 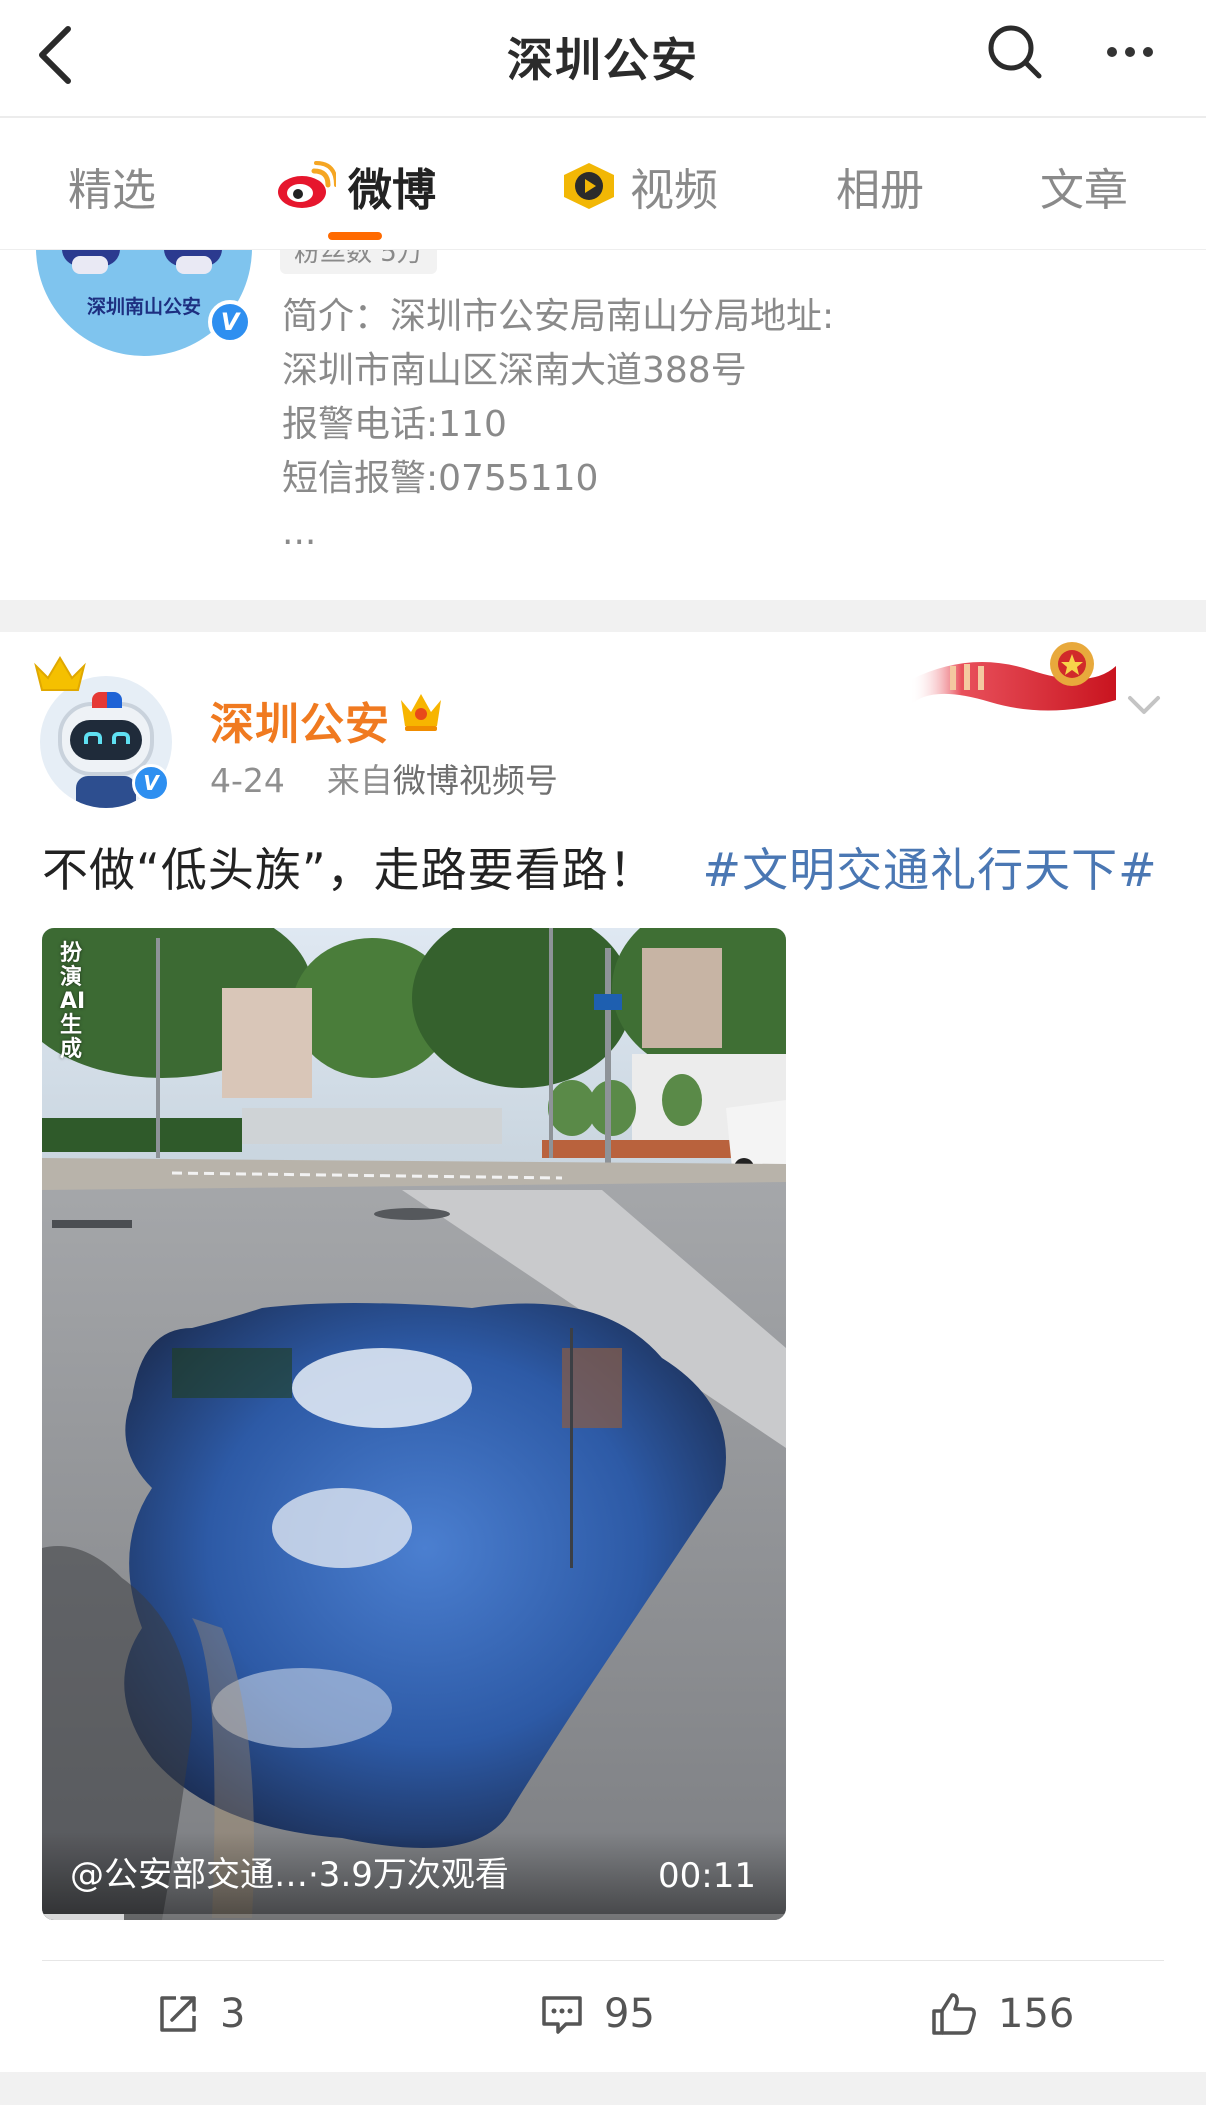 What do you see at coordinates (394, 424) in the screenshot?
I see `intro-line: 报警电话:110` at bounding box center [394, 424].